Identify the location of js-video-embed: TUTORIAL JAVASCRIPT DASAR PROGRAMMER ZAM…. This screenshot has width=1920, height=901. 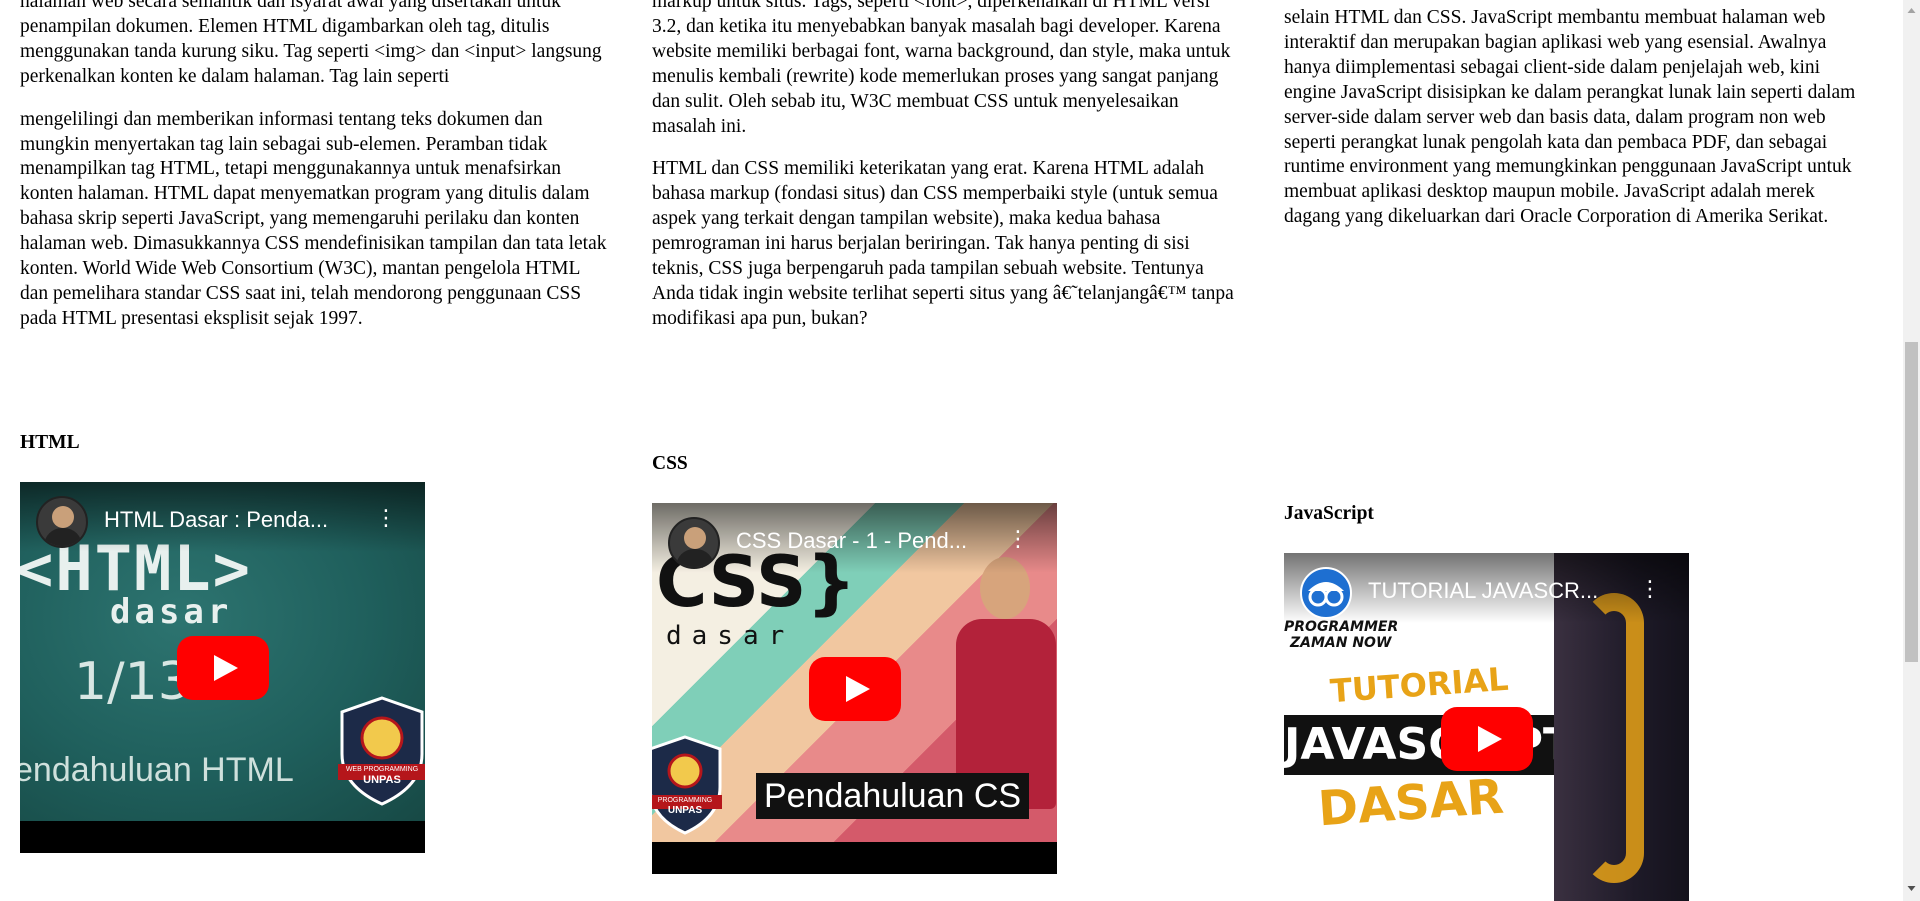
(1486, 727).